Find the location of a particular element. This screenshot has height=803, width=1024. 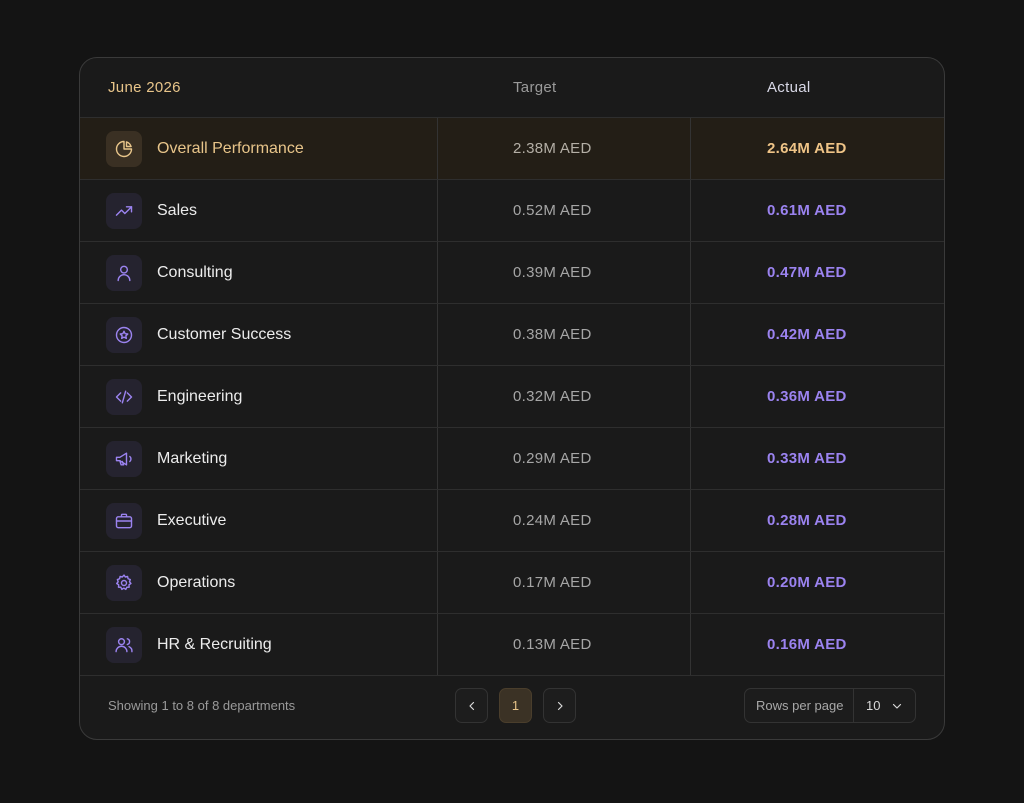

rows-per-page-label: Rows per page is located at coordinates (799, 705).